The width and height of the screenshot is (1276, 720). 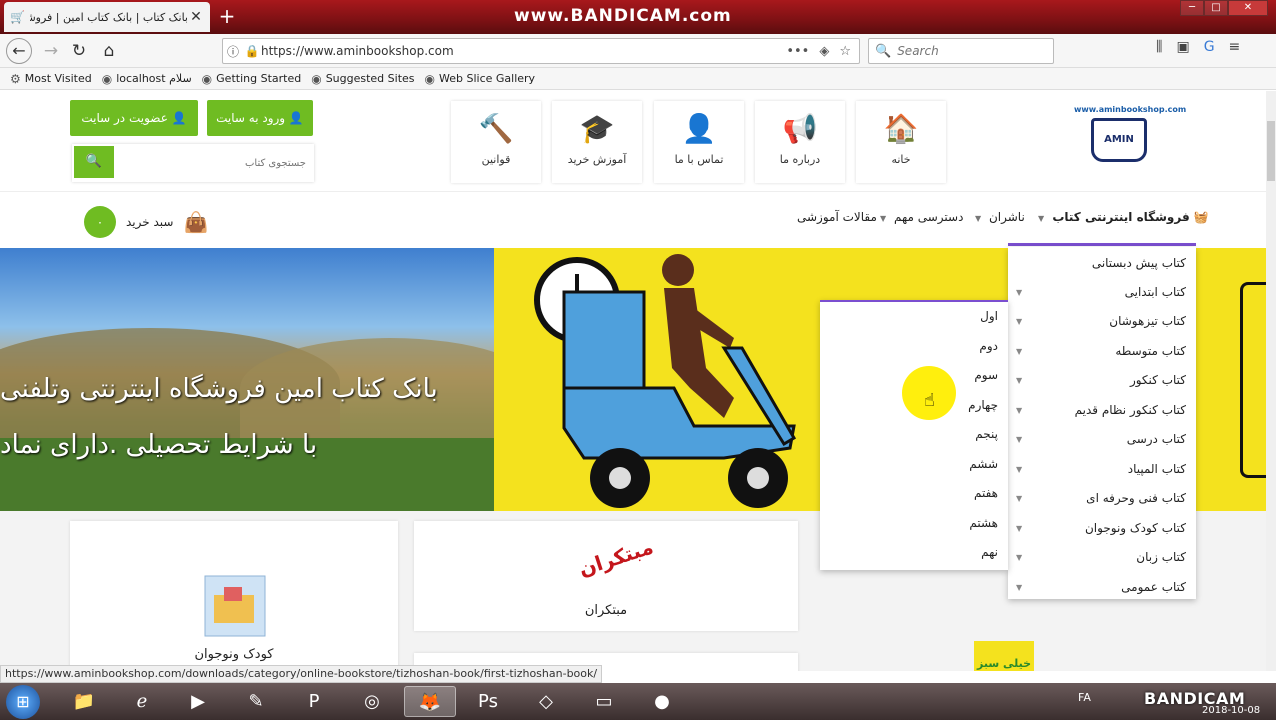 I want to click on user-plus-icon: 👤, so click(x=179, y=118).